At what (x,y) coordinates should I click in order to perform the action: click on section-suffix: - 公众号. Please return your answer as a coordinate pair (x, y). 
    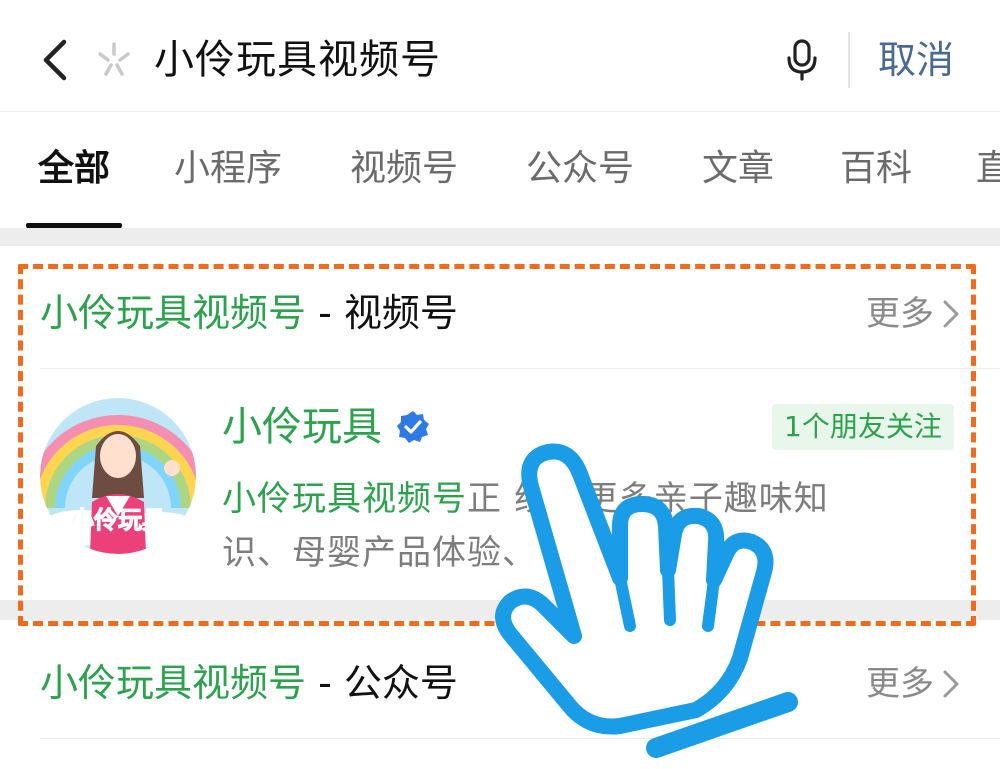
    Looking at the image, I should click on (382, 683).